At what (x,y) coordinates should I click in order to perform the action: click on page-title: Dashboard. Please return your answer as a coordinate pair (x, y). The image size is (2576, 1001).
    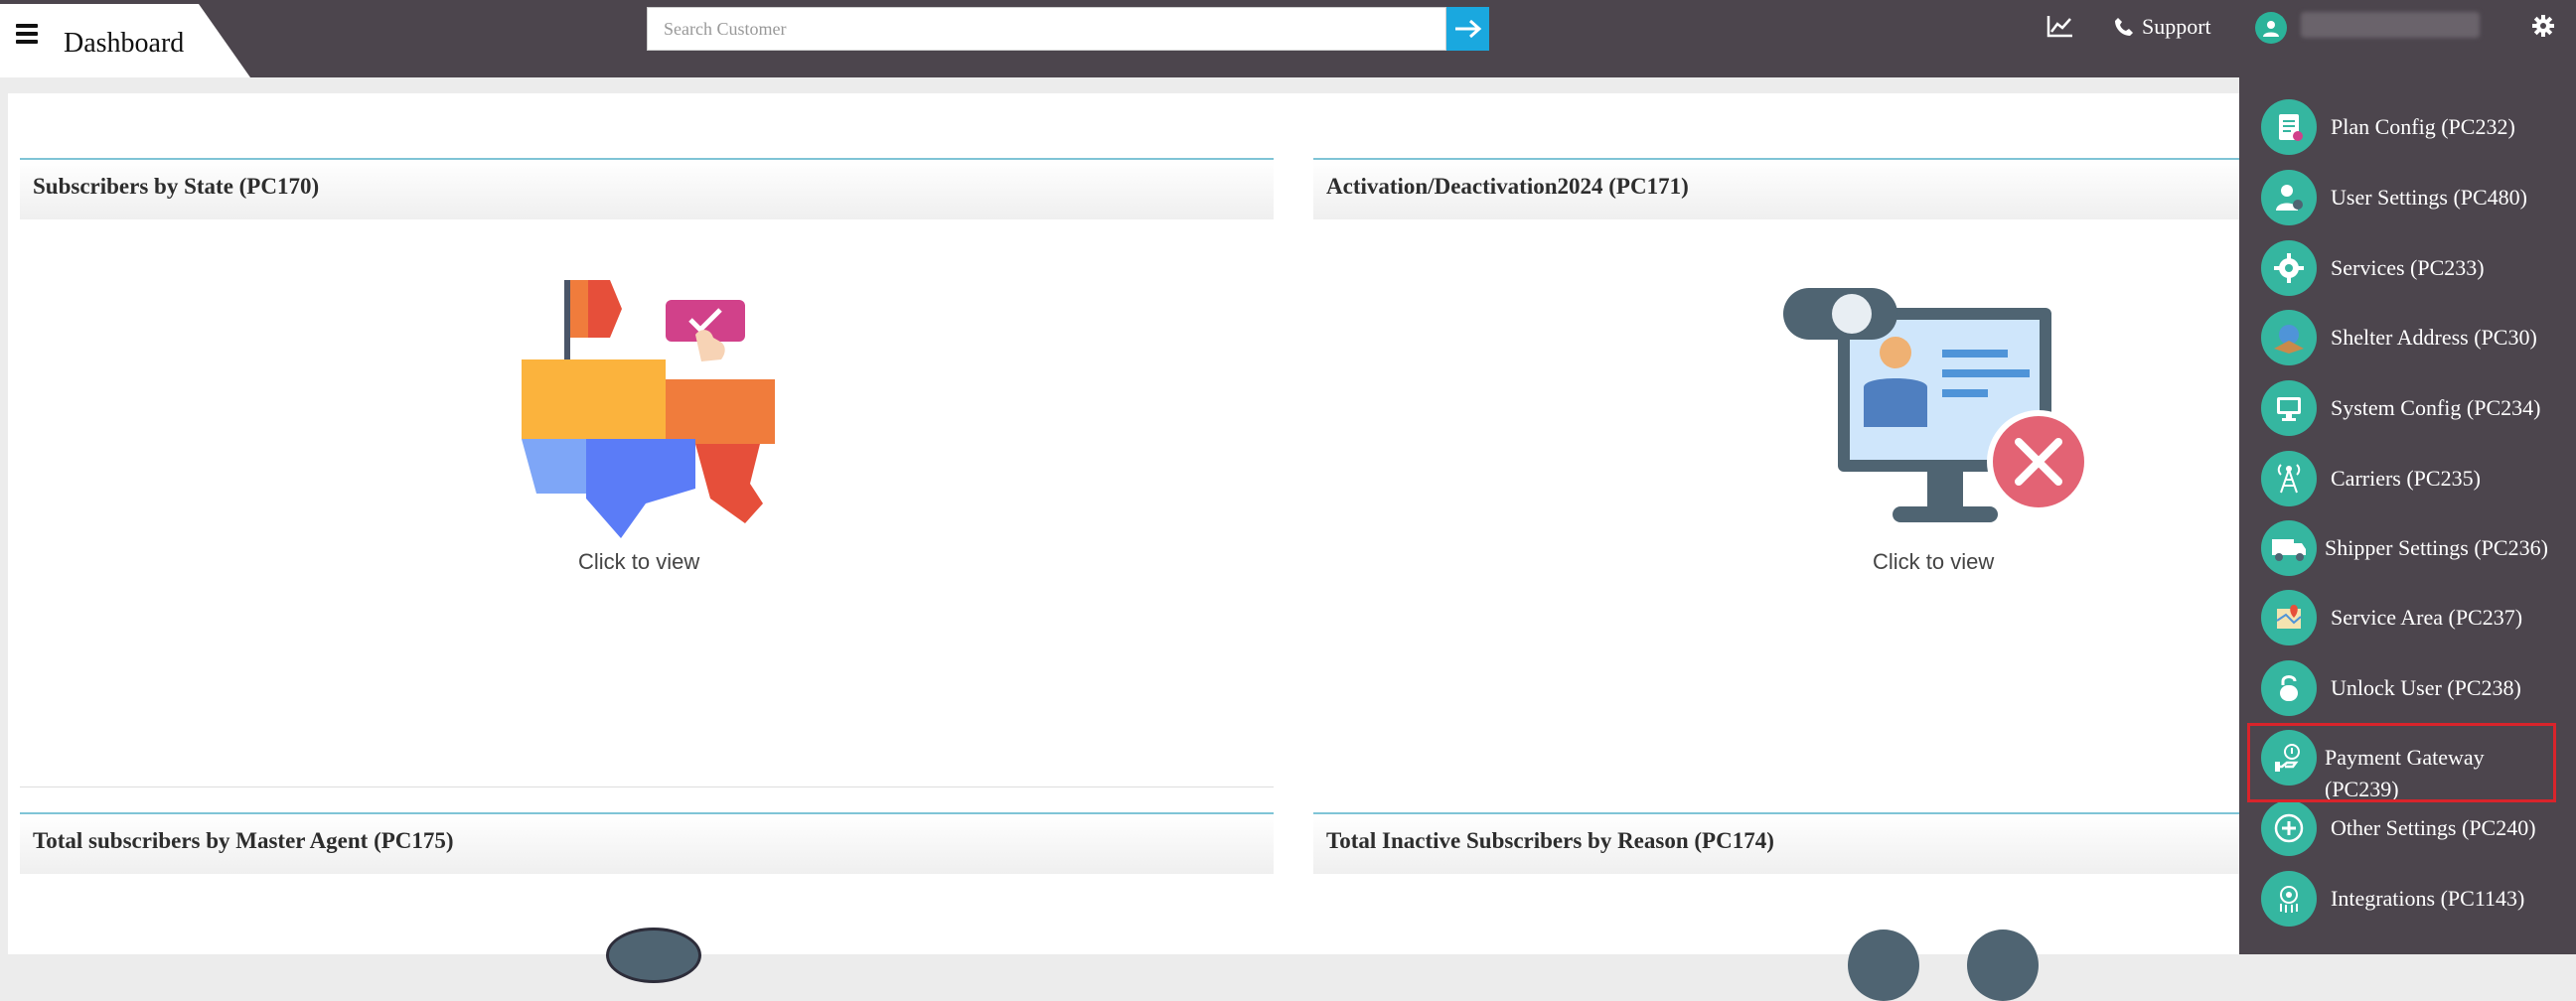
    Looking at the image, I should click on (124, 44).